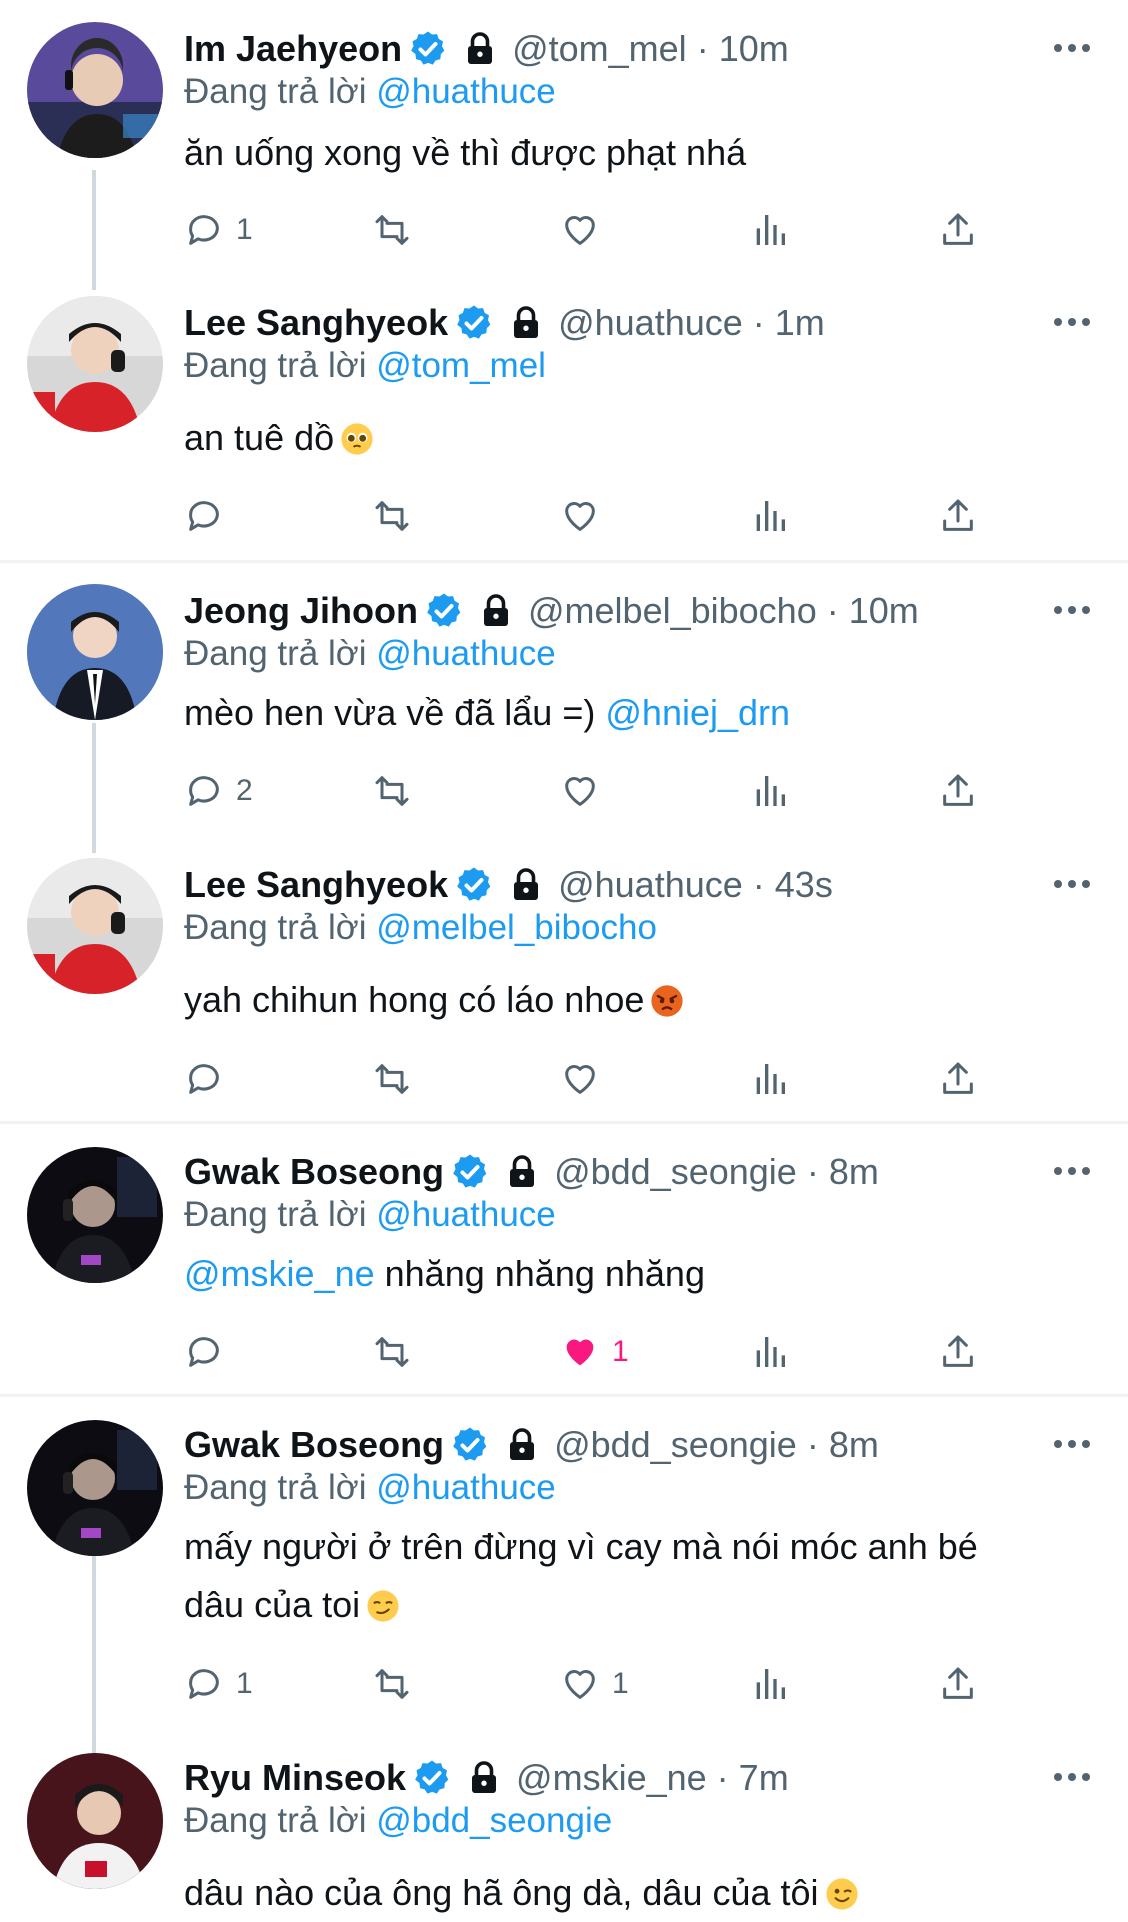 The height and width of the screenshot is (1922, 1128). I want to click on reply-to-mention: @bdd_seongie, so click(494, 1820).